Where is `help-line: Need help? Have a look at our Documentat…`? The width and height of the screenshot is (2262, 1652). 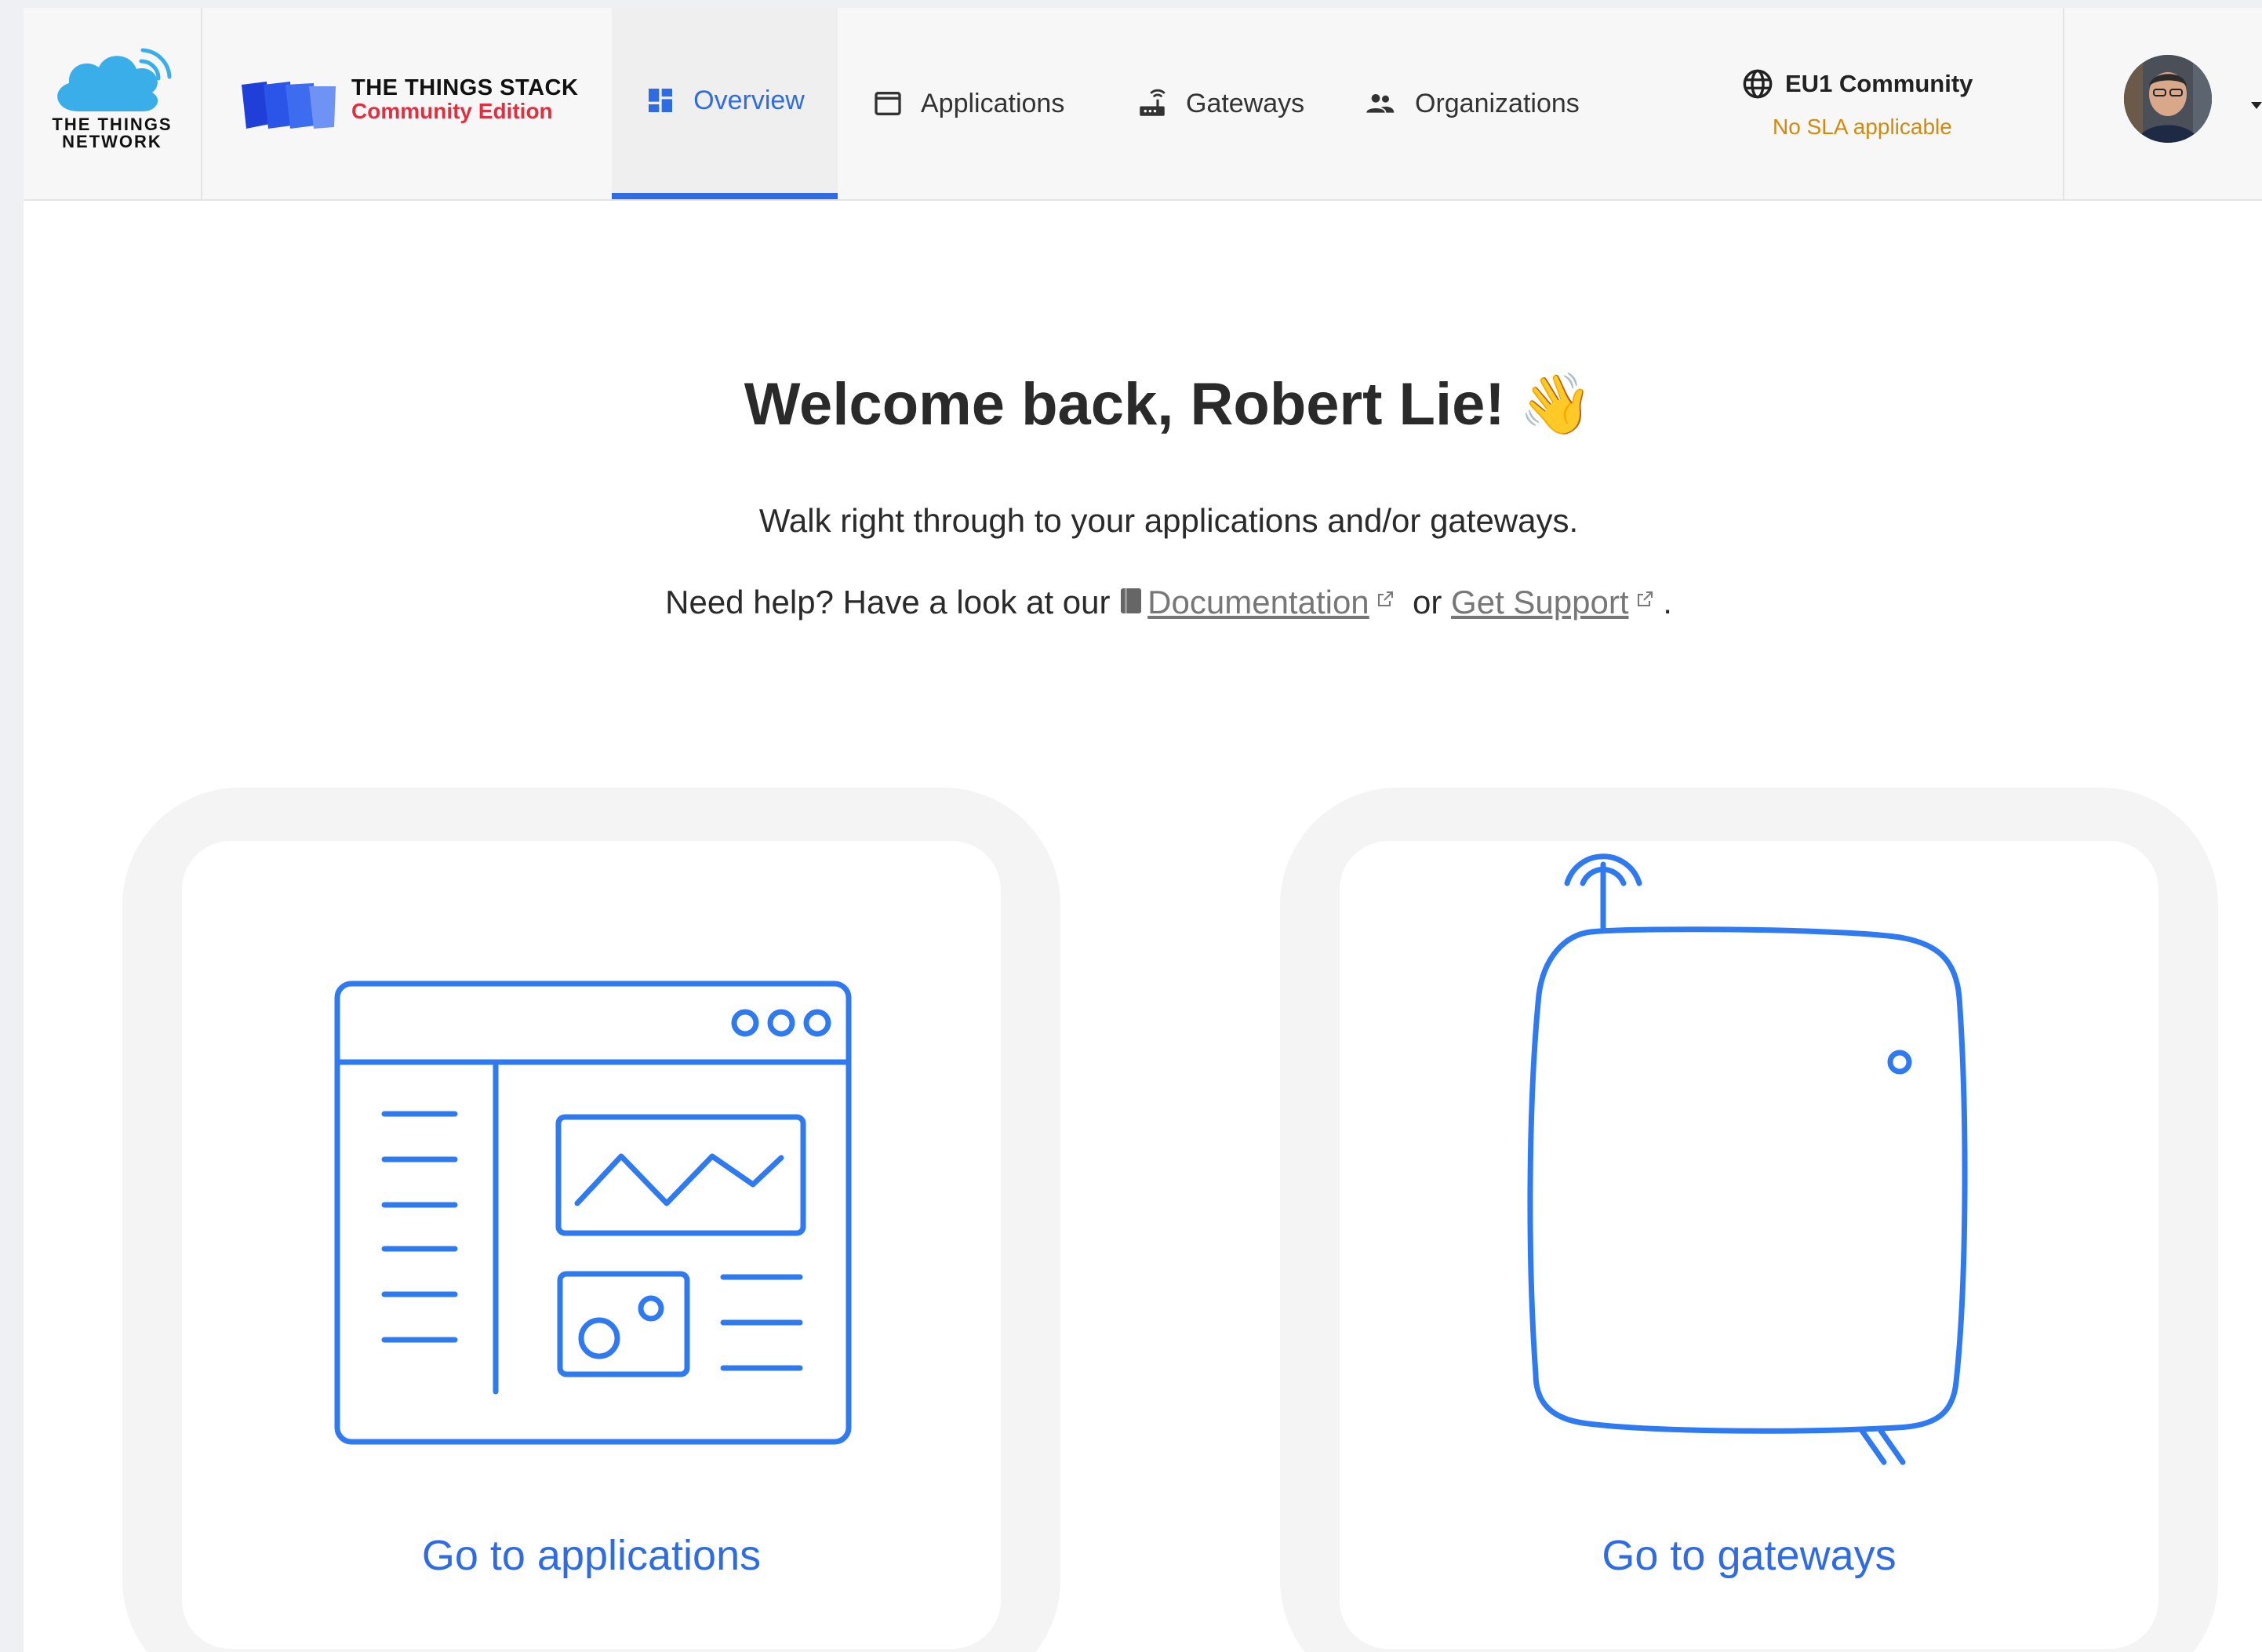 help-line: Need help? Have a look at our Documentat… is located at coordinates (1143, 603).